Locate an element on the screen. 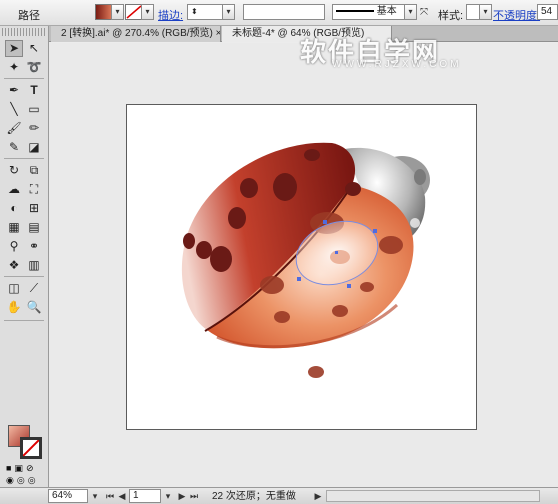 This screenshot has height=504, width=558. rotate-icon: ↻ is located at coordinates (14, 170).